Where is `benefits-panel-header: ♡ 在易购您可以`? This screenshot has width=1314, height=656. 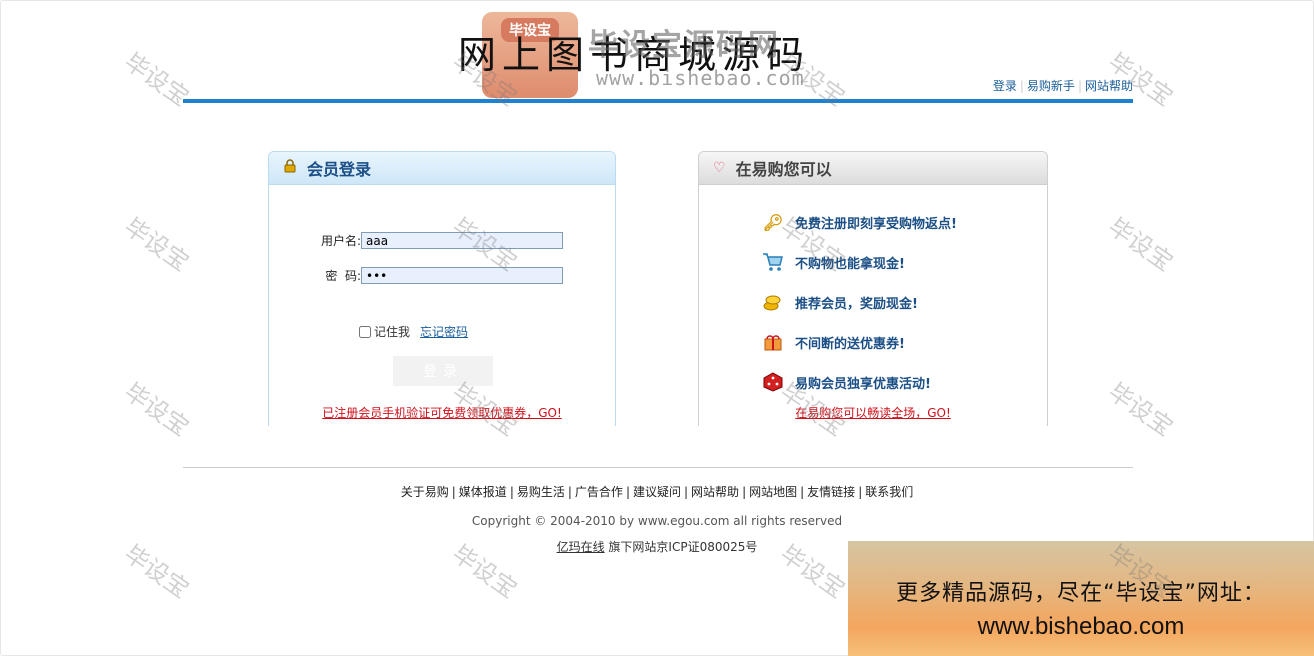
benefits-panel-header: ♡ 在易购您可以 is located at coordinates (873, 168).